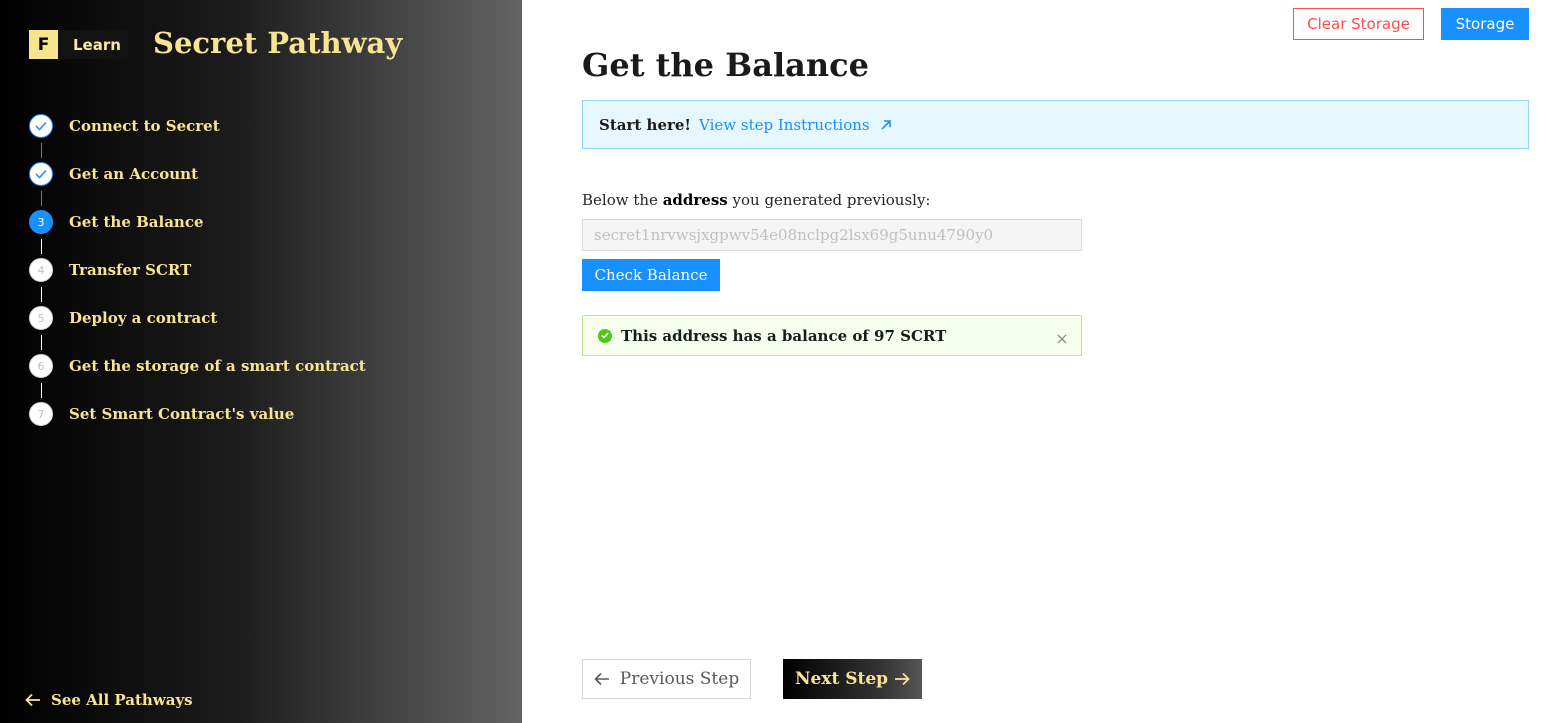 Image resolution: width=1564 pixels, height=723 pixels. What do you see at coordinates (605, 335) in the screenshot?
I see `check-circle-icon` at bounding box center [605, 335].